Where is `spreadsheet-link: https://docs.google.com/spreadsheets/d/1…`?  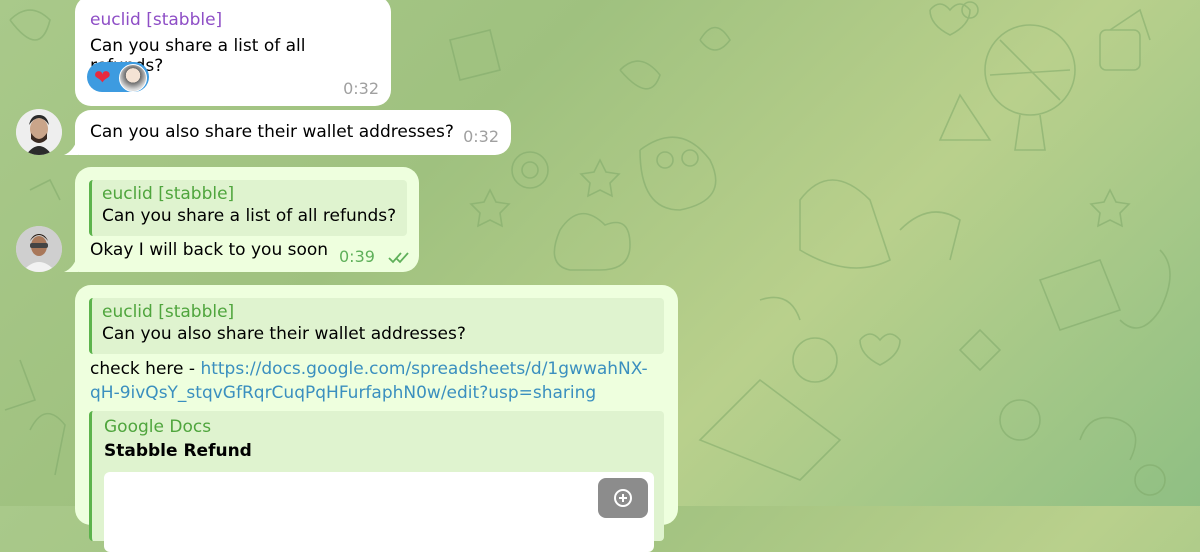
spreadsheet-link: https://docs.google.com/spreadsheets/d/1… is located at coordinates (423, 369).